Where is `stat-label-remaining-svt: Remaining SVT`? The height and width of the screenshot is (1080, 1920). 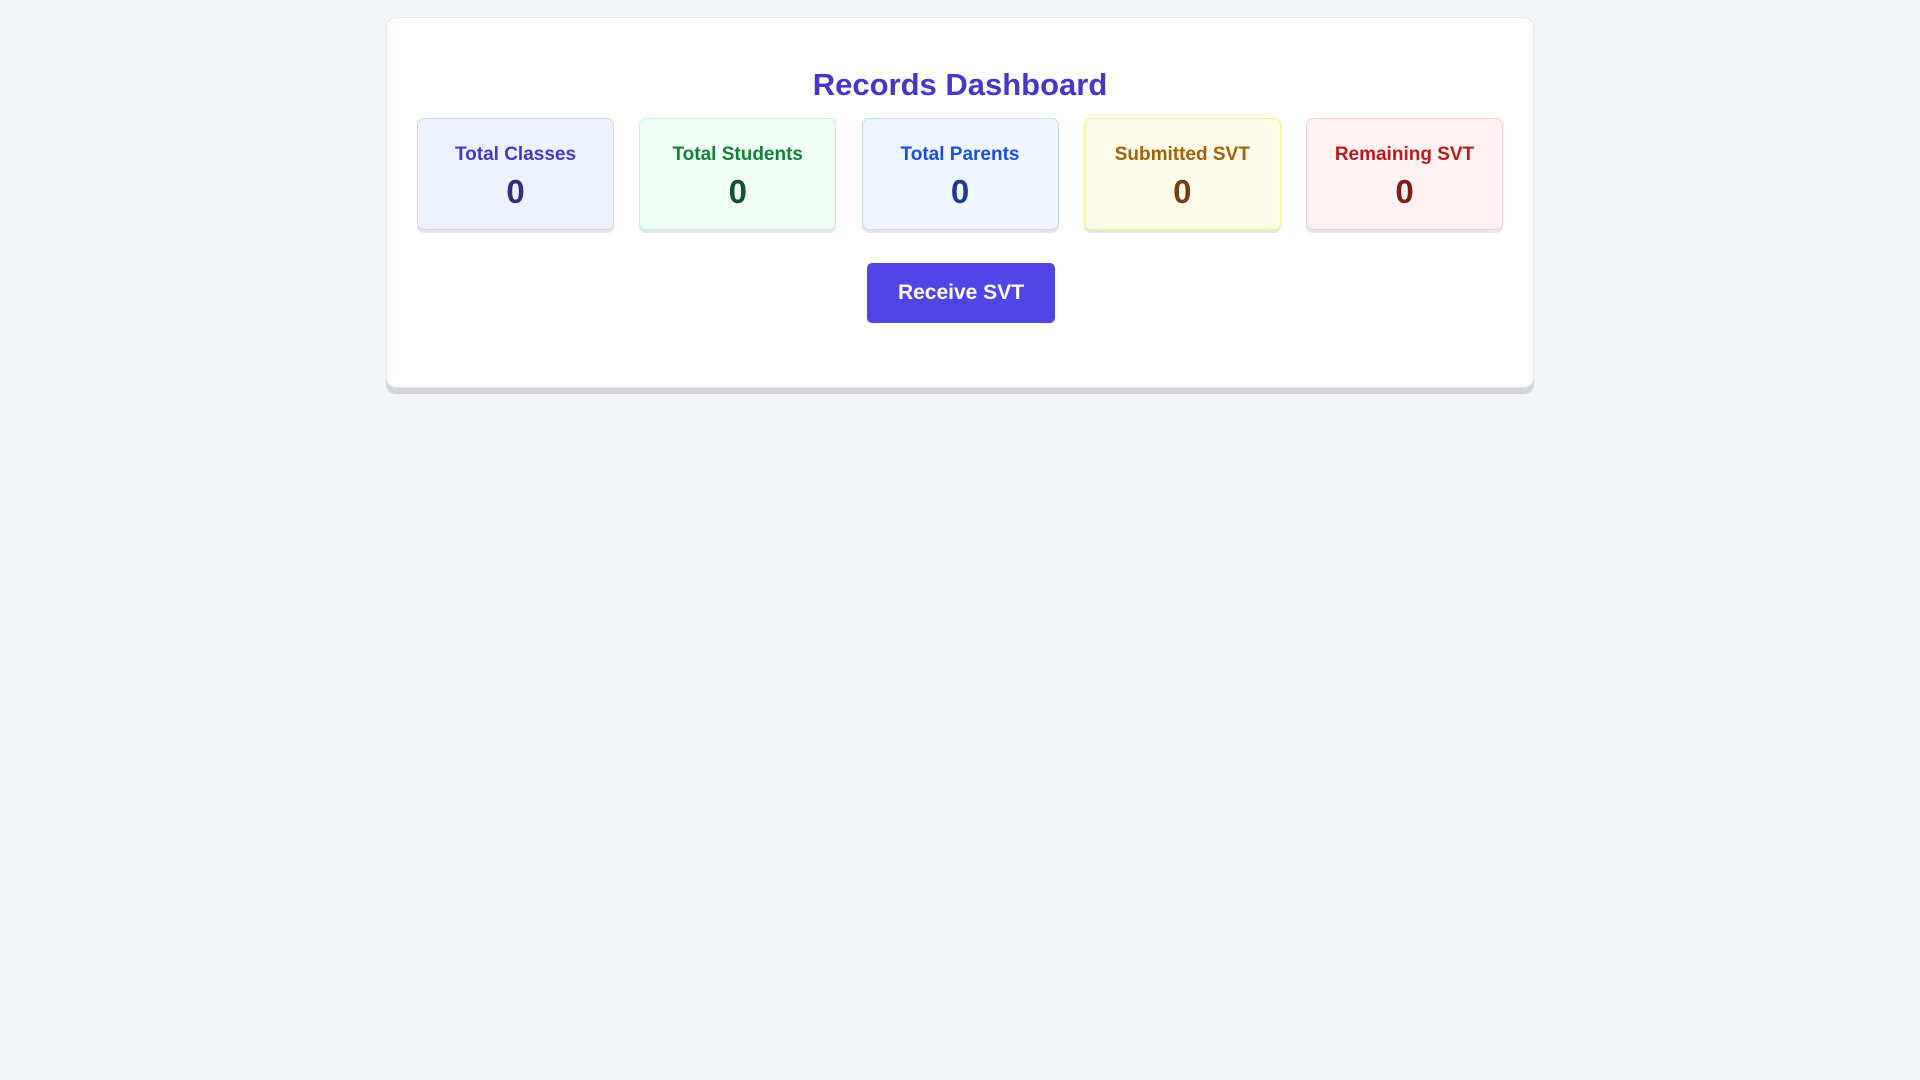 stat-label-remaining-svt: Remaining SVT is located at coordinates (1404, 154).